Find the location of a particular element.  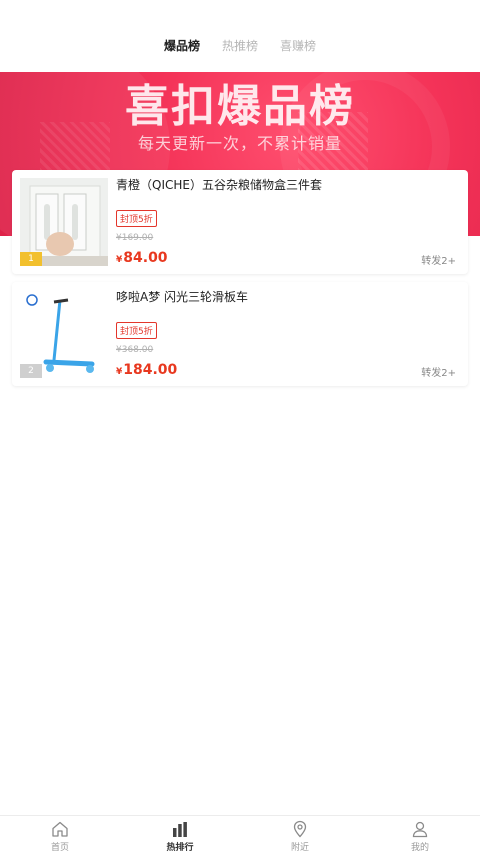

banner-subtitle: 每天更新一次，不累计销量 is located at coordinates (239, 143).